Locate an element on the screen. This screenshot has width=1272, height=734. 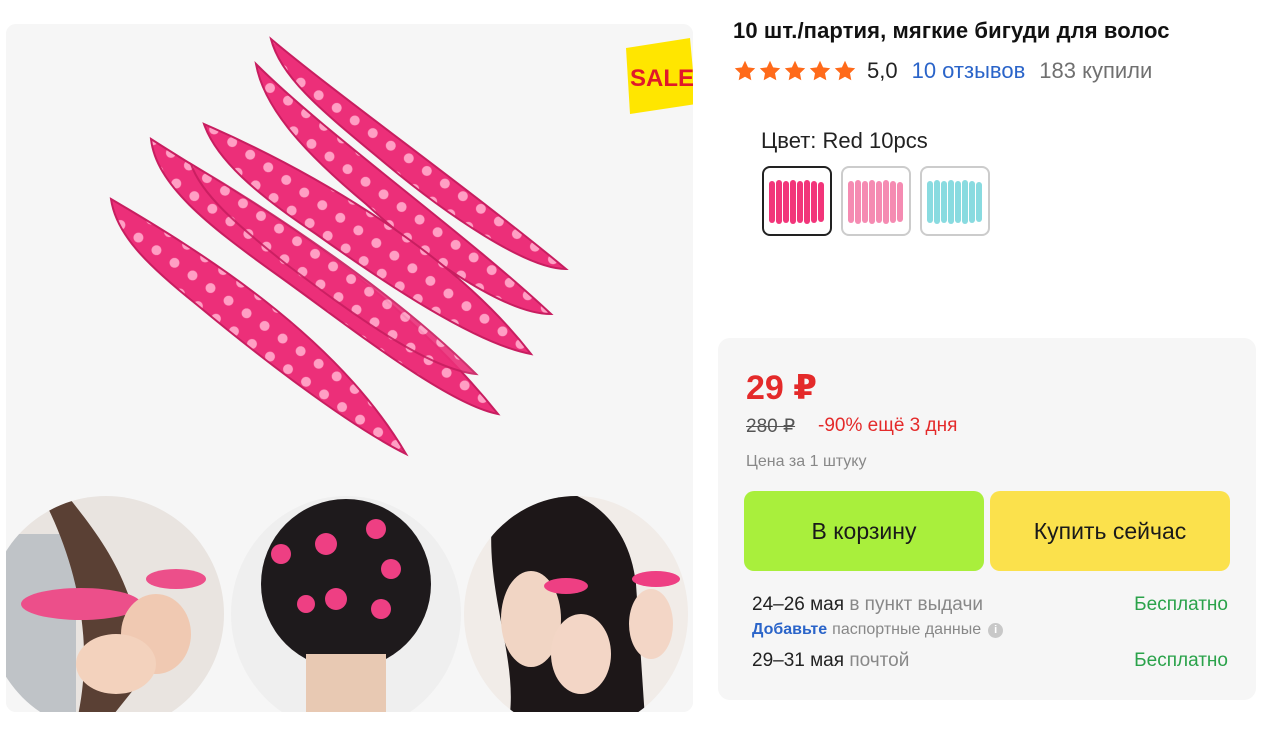
unit-price-note: Цена за 1 штуку is located at coordinates (806, 461).